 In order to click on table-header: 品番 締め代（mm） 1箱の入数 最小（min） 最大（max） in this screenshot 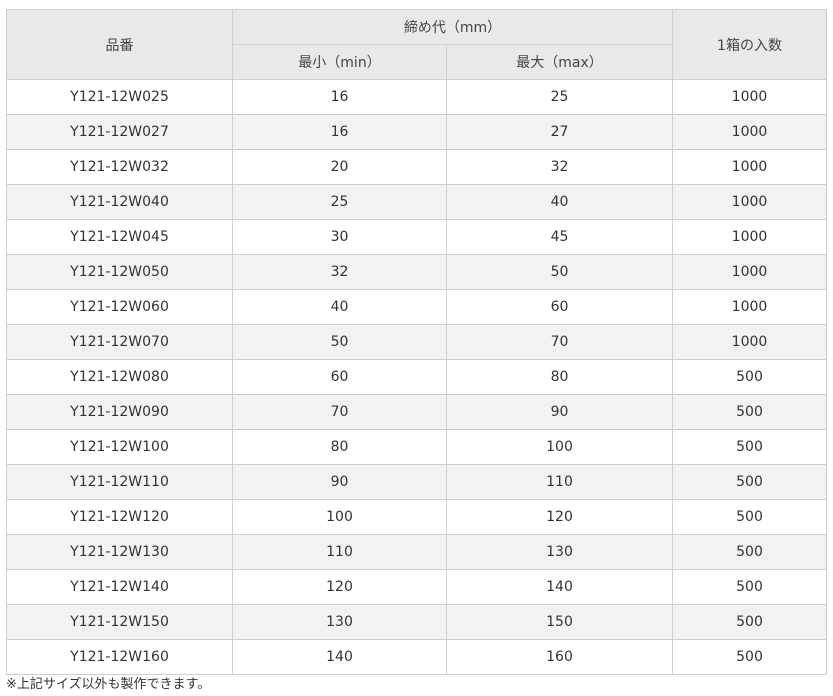, I will do `click(416, 44)`.